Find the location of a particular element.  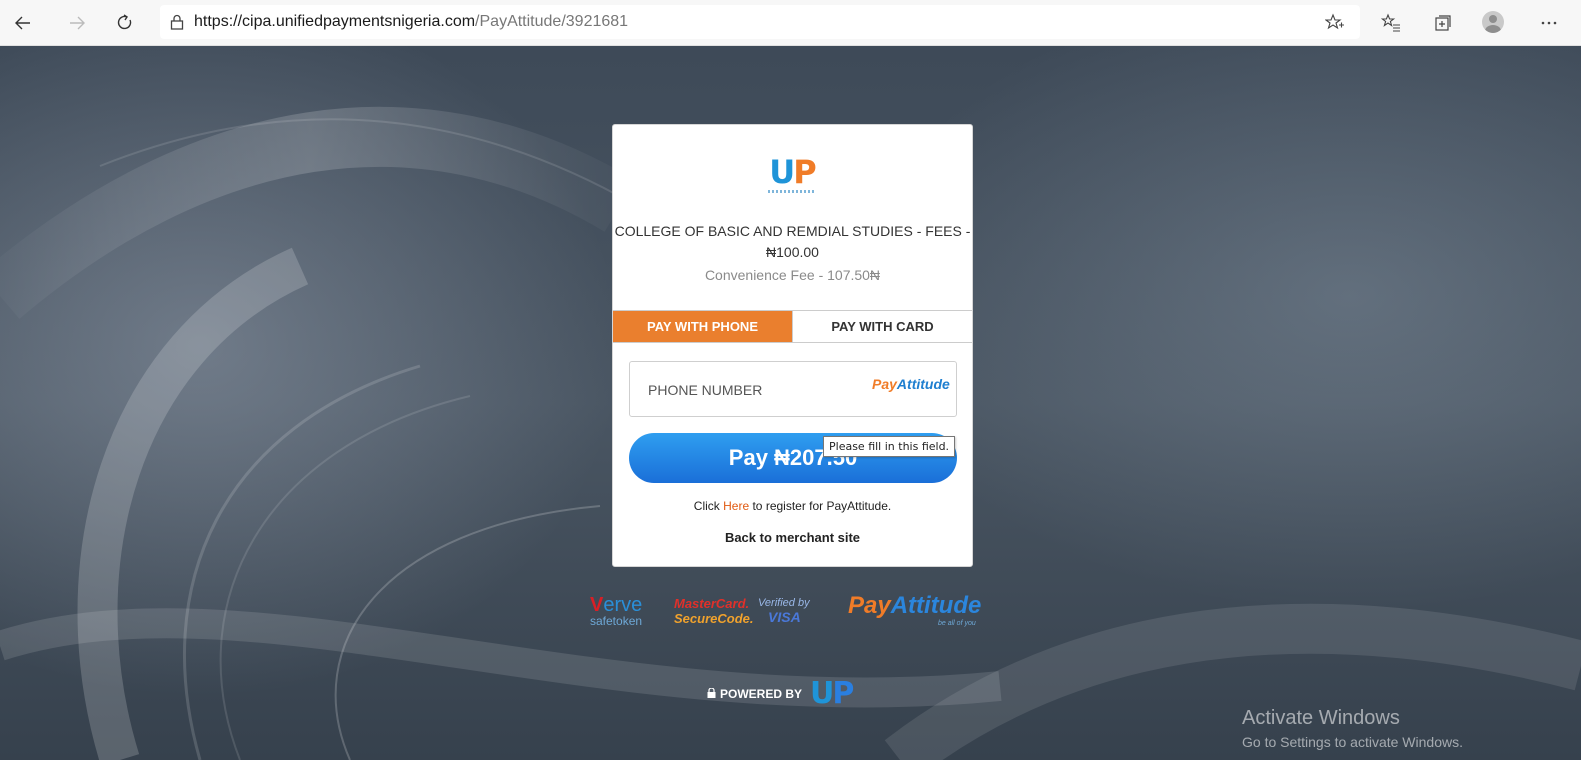

tab-pay-with-card: PAY WITH CARD is located at coordinates (882, 326).